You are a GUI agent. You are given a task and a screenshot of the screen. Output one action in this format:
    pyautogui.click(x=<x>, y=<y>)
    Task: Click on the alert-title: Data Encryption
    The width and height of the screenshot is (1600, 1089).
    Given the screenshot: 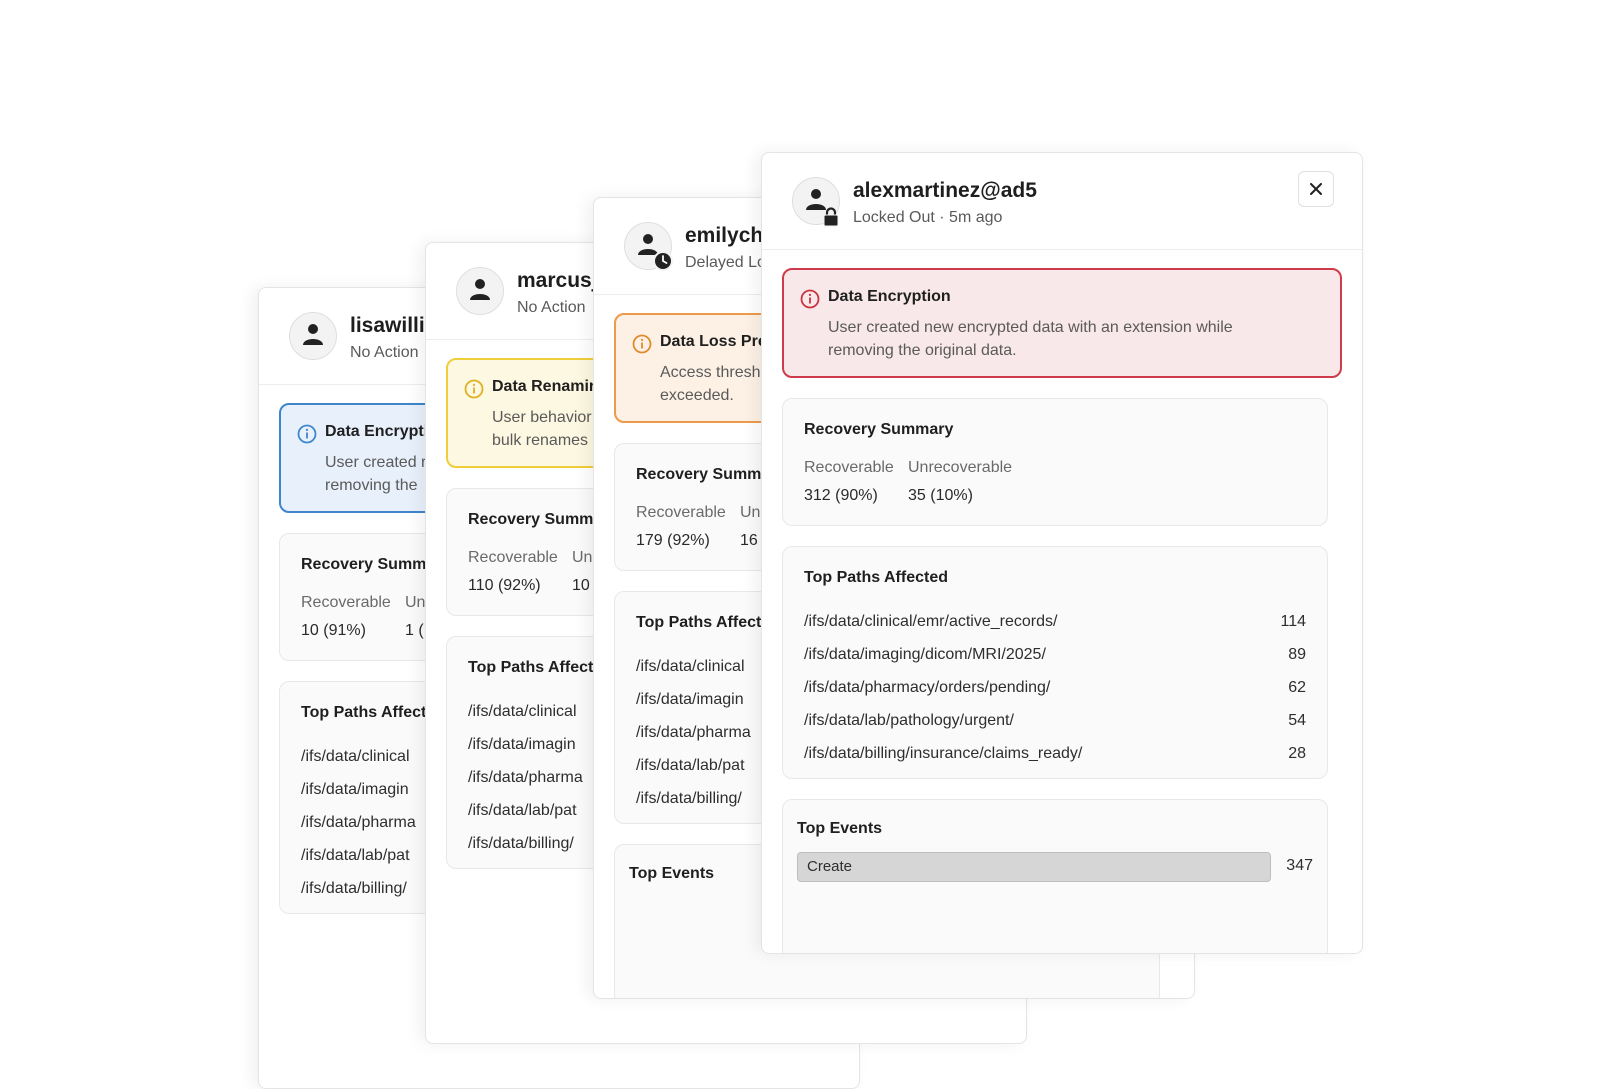 What is the action you would take?
    pyautogui.click(x=889, y=296)
    